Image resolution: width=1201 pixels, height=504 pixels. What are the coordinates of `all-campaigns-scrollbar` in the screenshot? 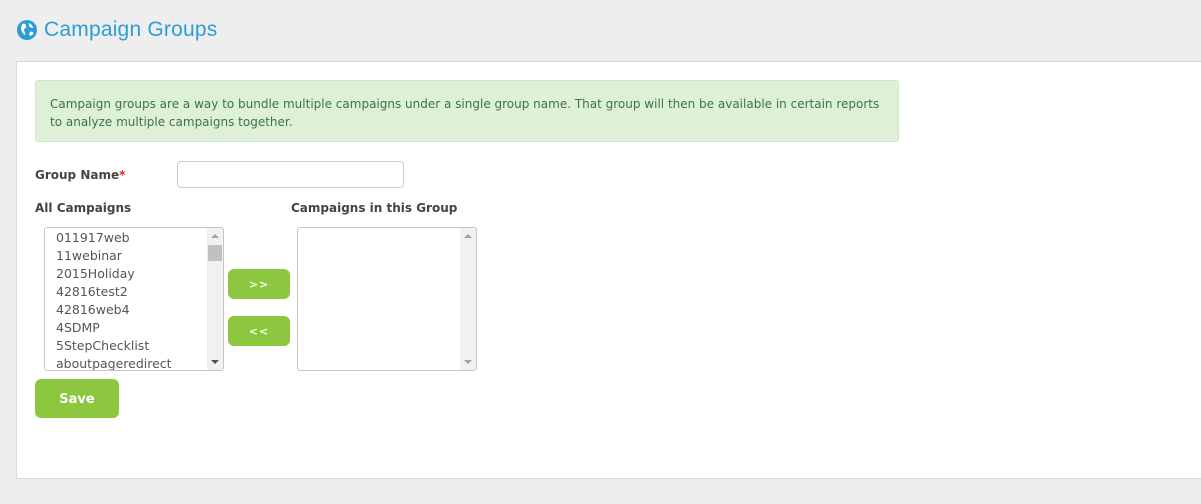 It's located at (215, 299).